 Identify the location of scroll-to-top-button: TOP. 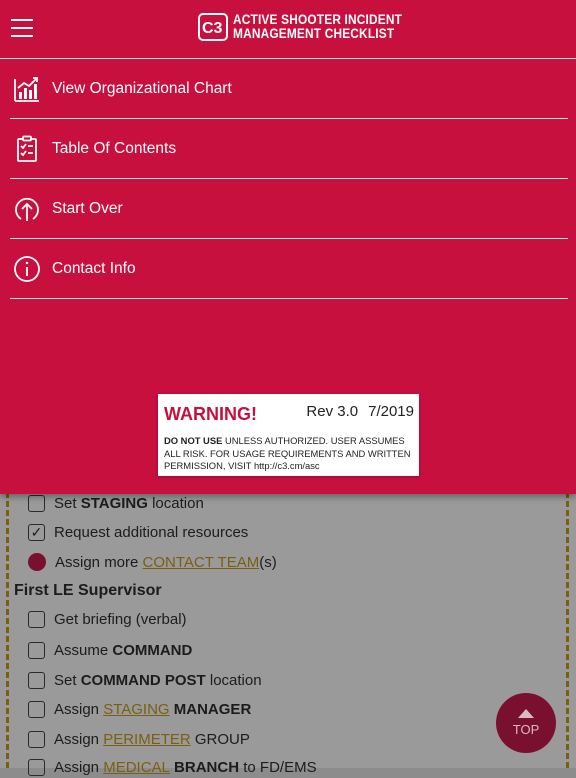
(526, 723).